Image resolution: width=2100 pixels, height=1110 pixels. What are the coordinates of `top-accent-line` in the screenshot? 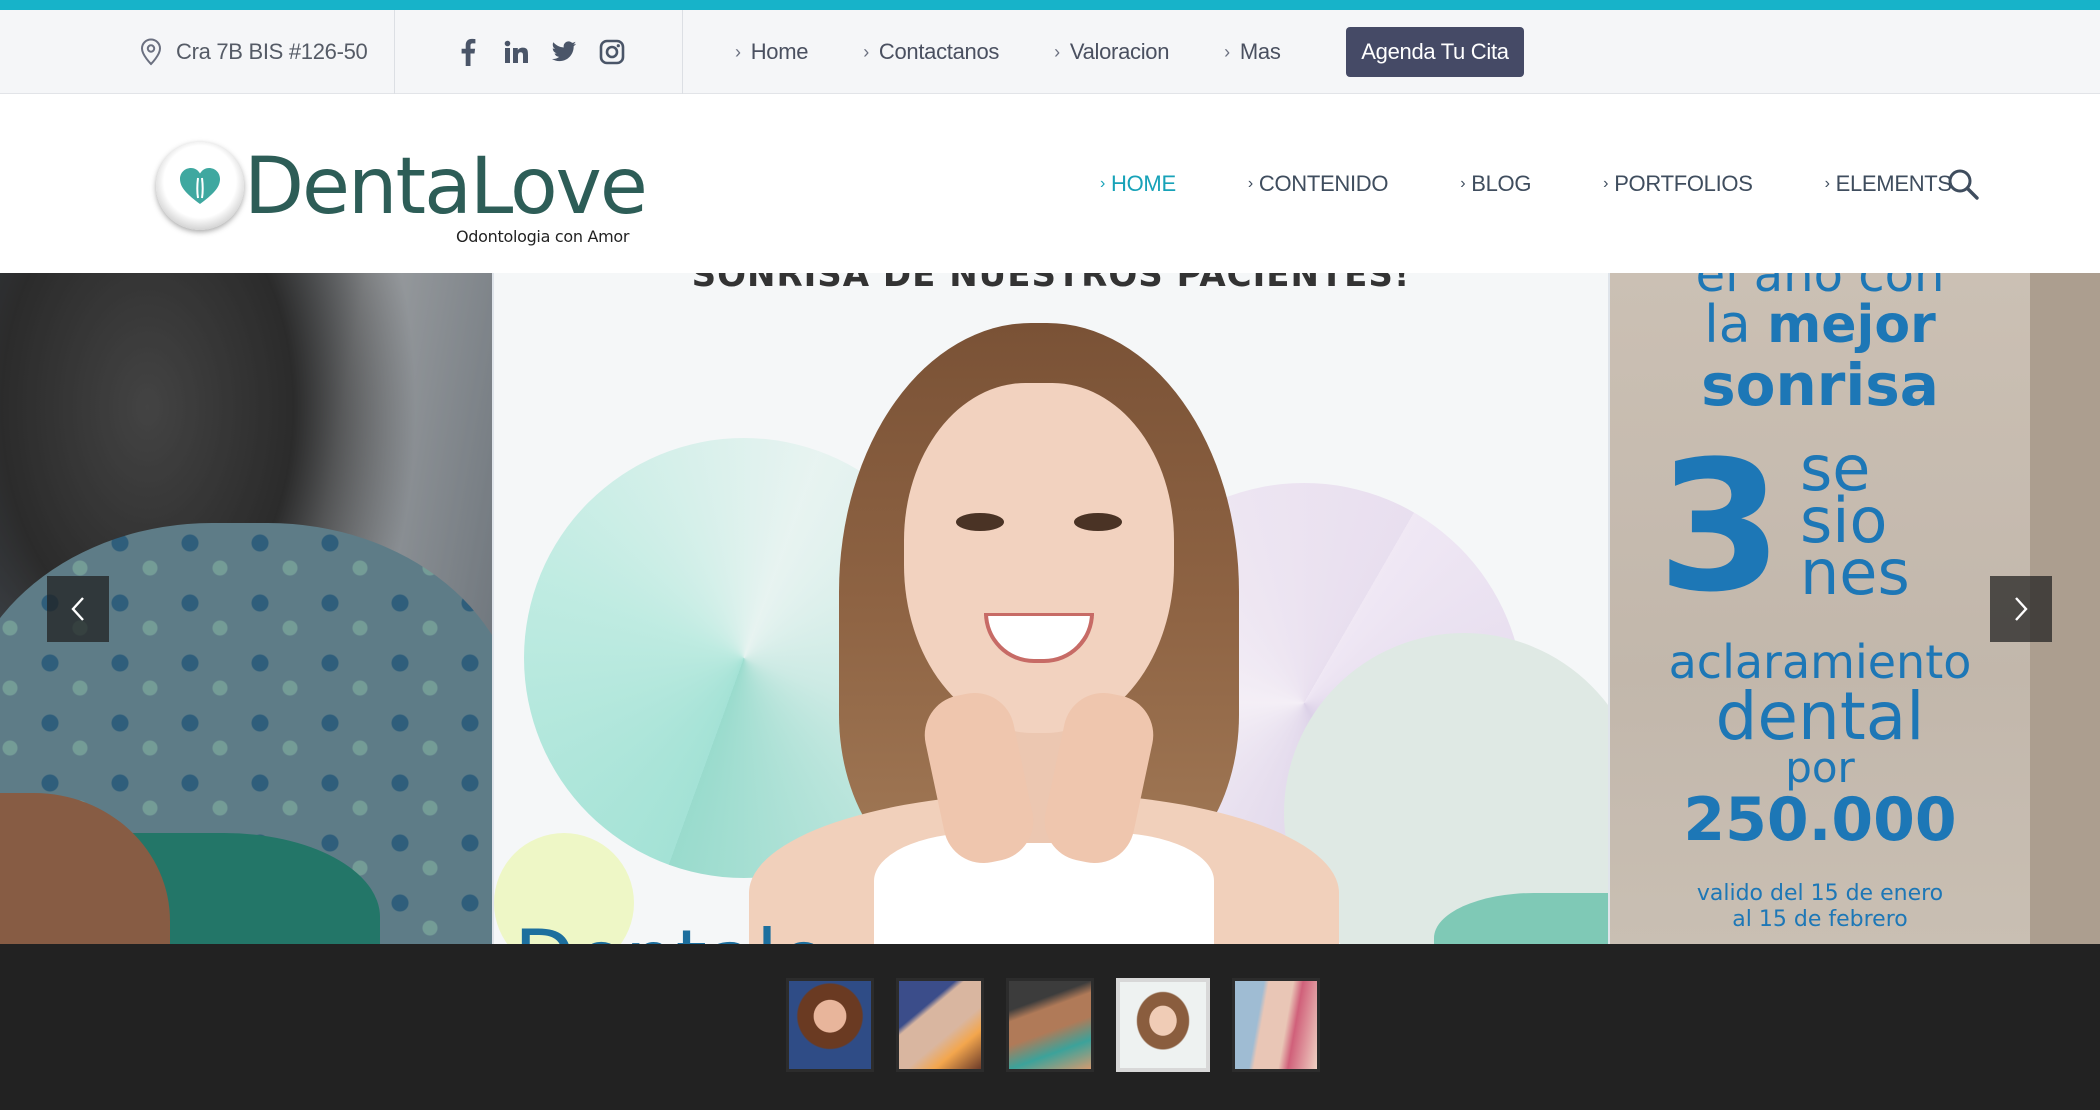 It's located at (1050, 5).